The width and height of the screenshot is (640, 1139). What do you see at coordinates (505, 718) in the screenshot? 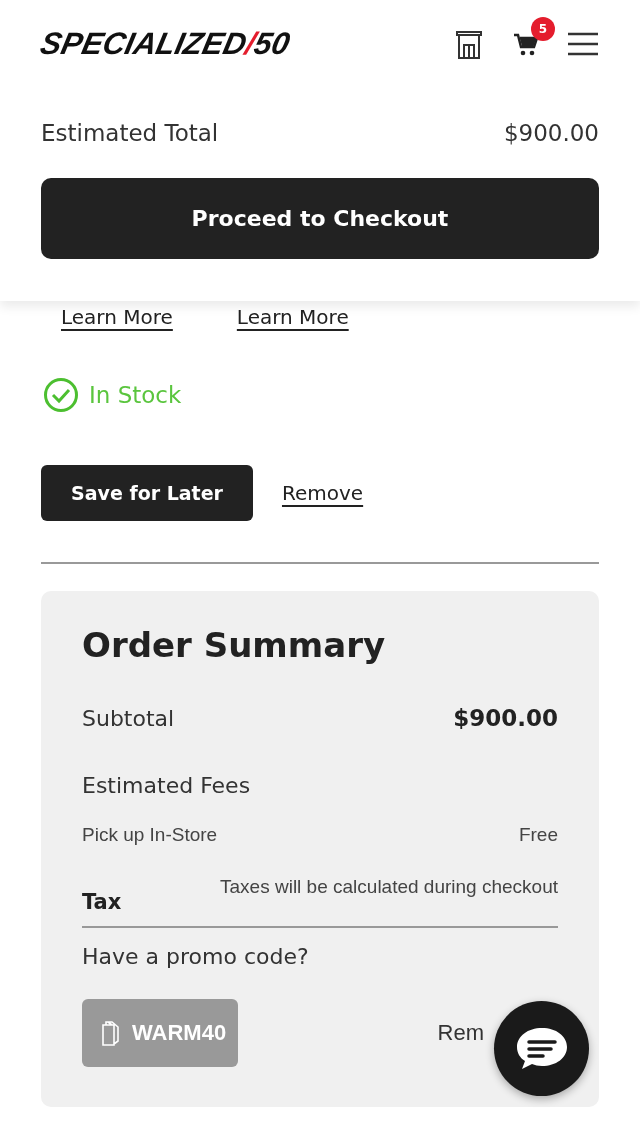
I see `subtotal-value: $900.00` at bounding box center [505, 718].